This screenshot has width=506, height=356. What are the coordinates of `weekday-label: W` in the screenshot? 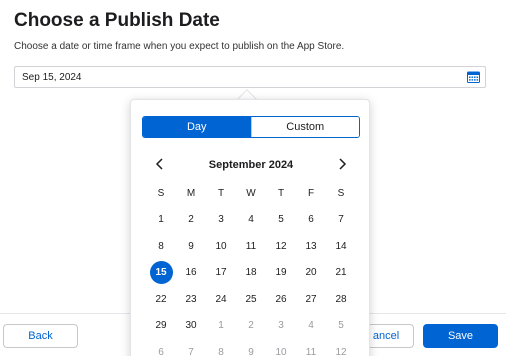 It's located at (251, 193).